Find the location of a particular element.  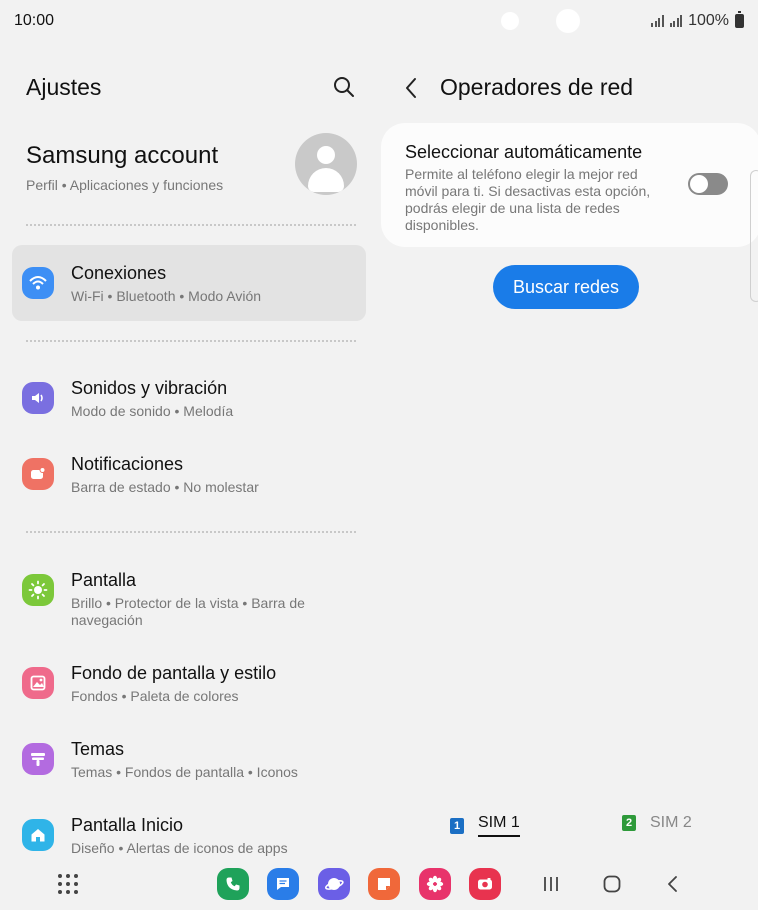

navigation-bar is located at coordinates (379, 886).